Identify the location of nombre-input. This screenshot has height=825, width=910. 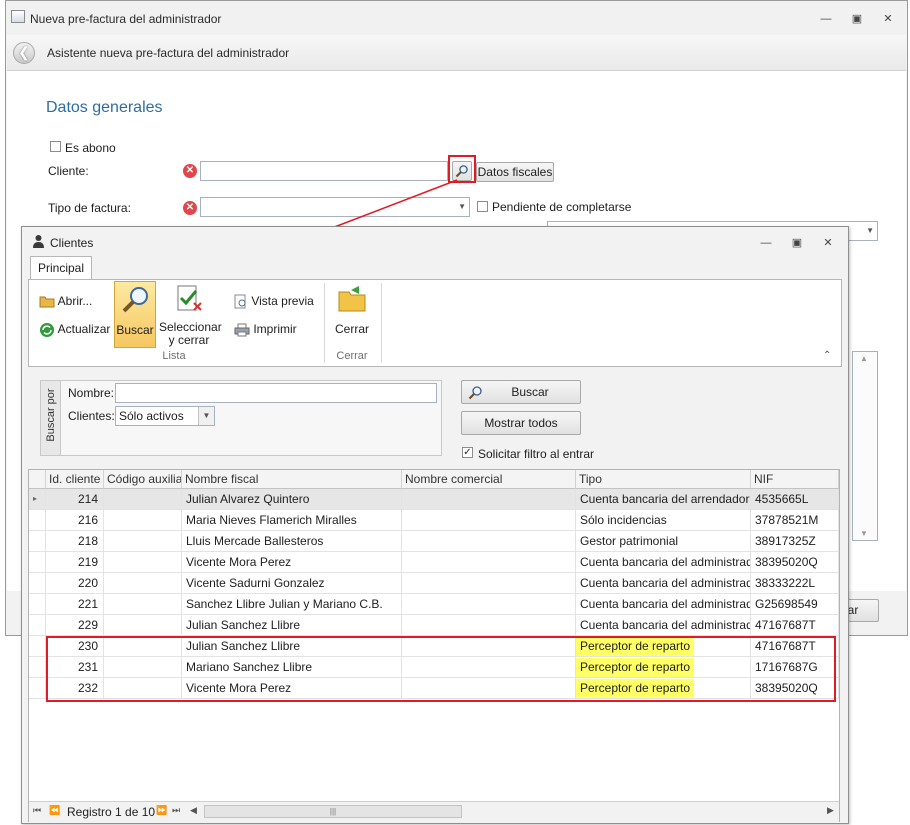
(276, 393).